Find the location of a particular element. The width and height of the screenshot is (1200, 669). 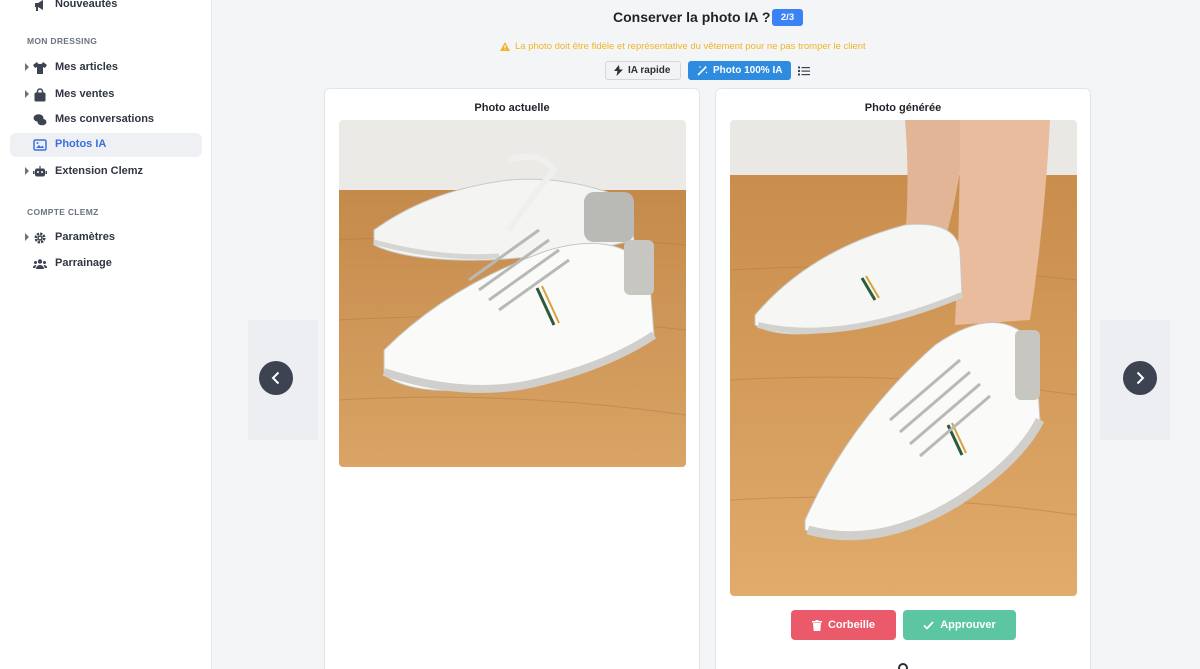

next-button is located at coordinates (1140, 378).